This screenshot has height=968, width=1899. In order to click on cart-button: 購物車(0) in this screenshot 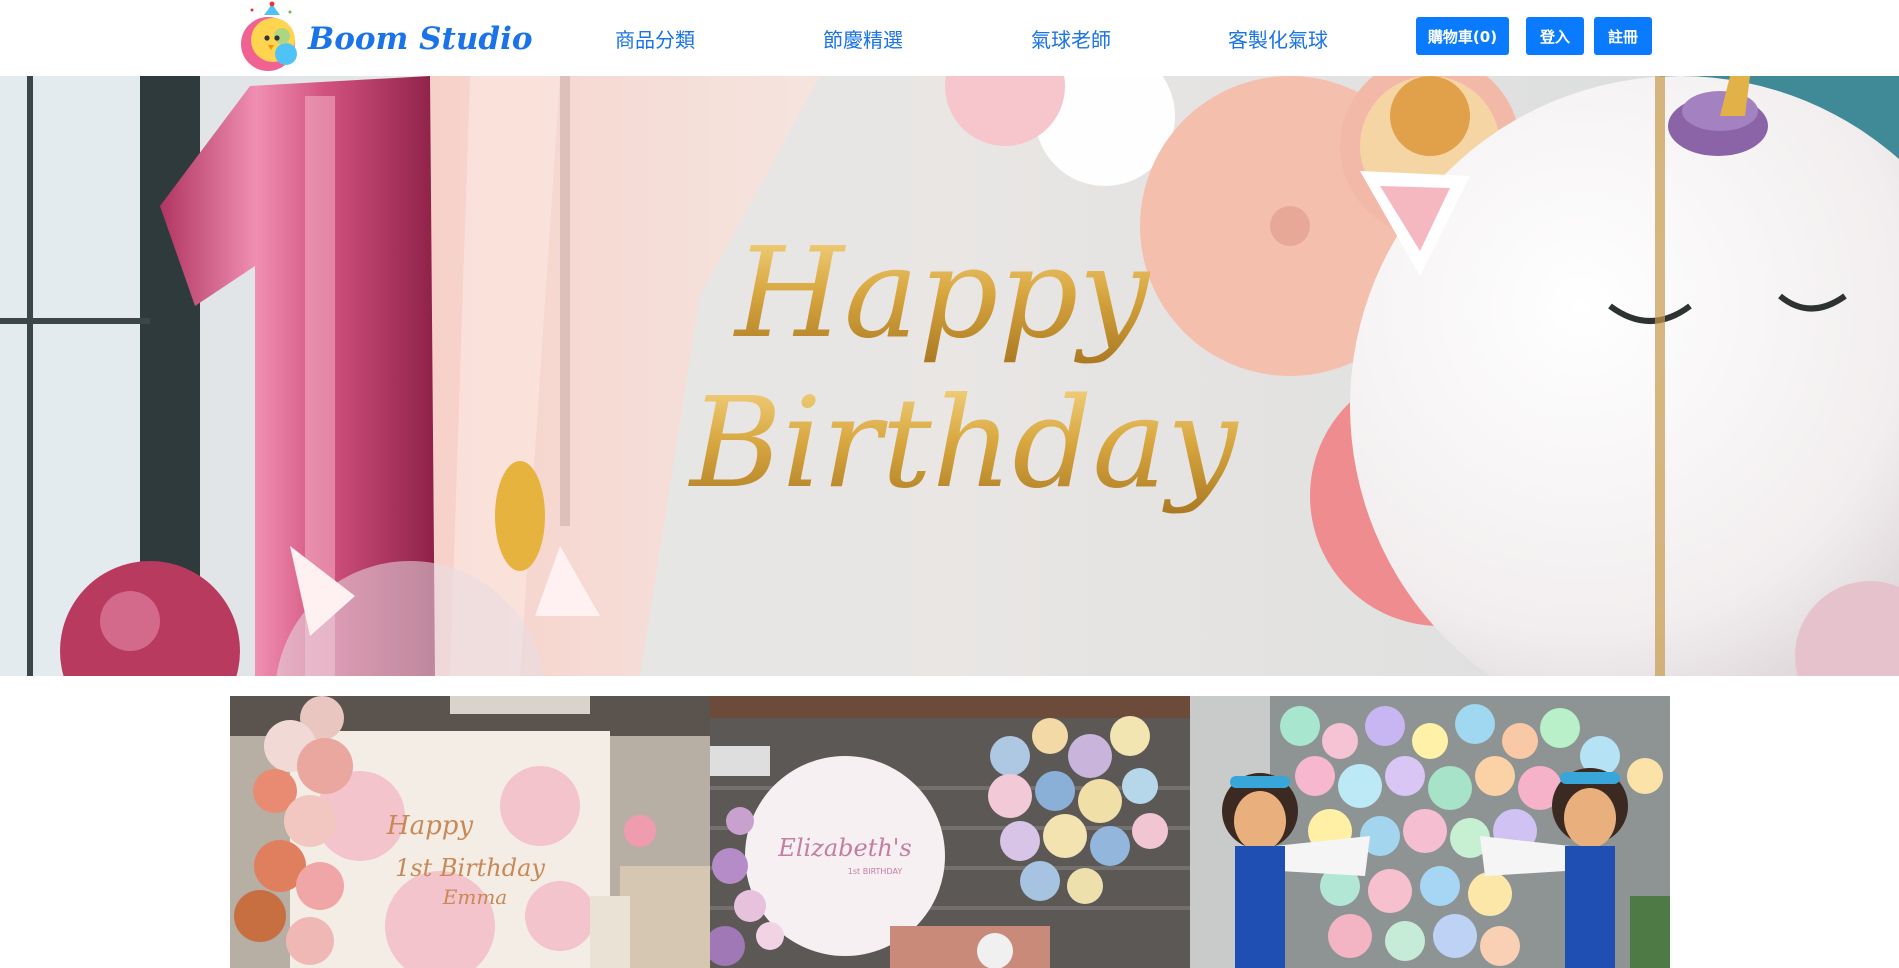, I will do `click(1462, 36)`.